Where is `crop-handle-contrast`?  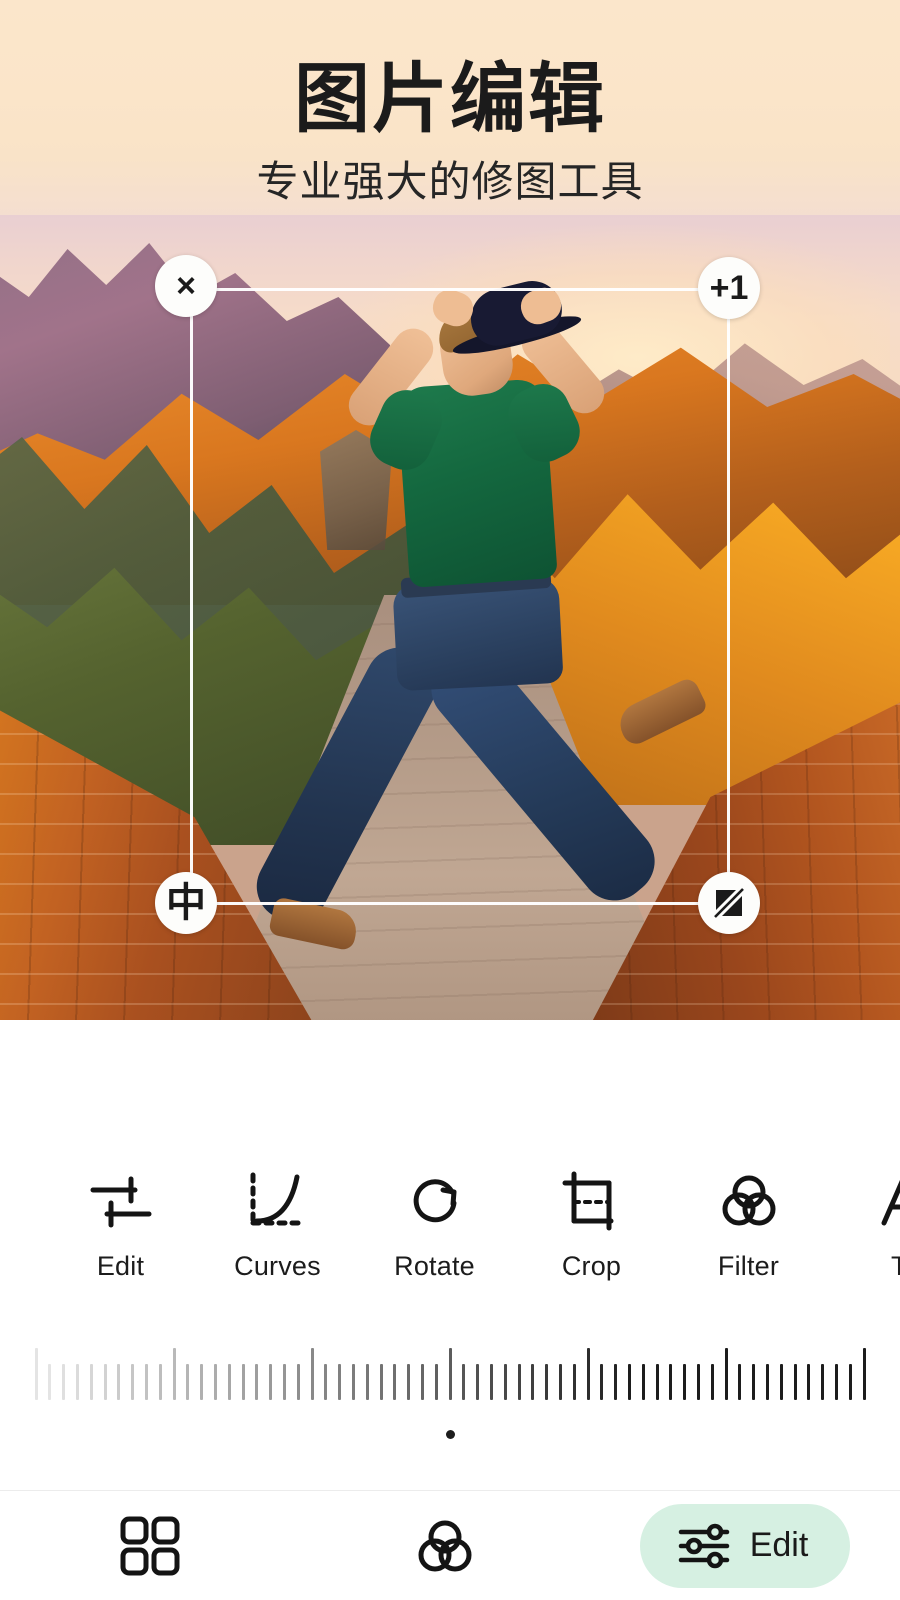
crop-handle-contrast is located at coordinates (729, 903).